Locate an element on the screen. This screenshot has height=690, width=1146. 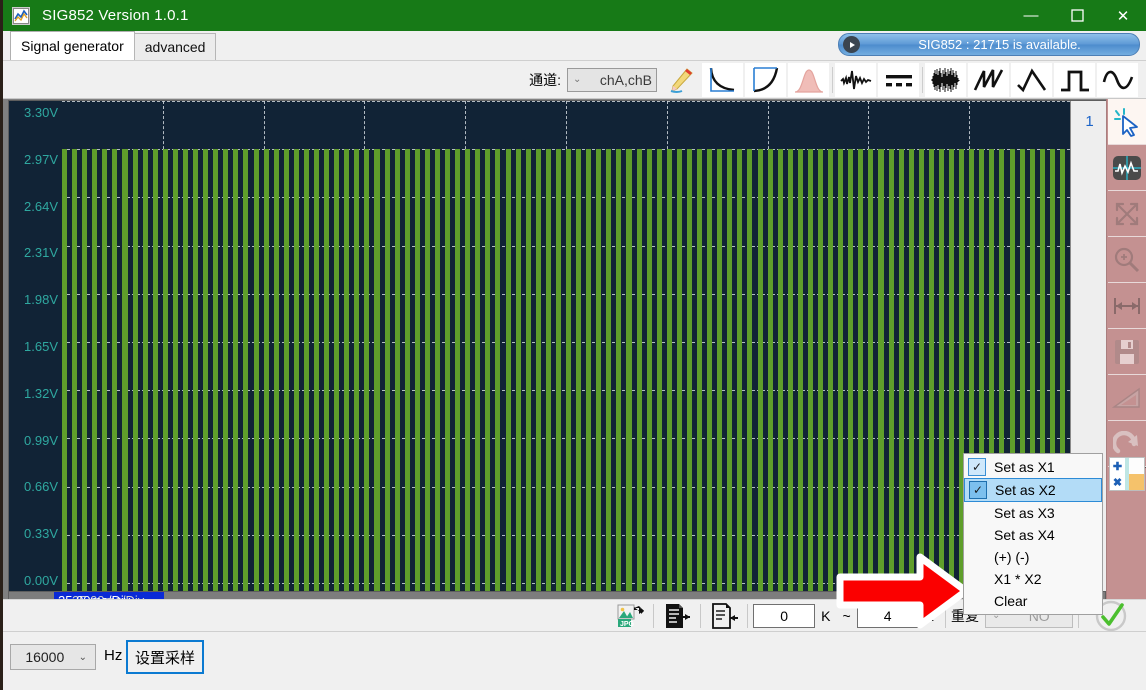
export-jpg-icon: JPG is located at coordinates (631, 616).